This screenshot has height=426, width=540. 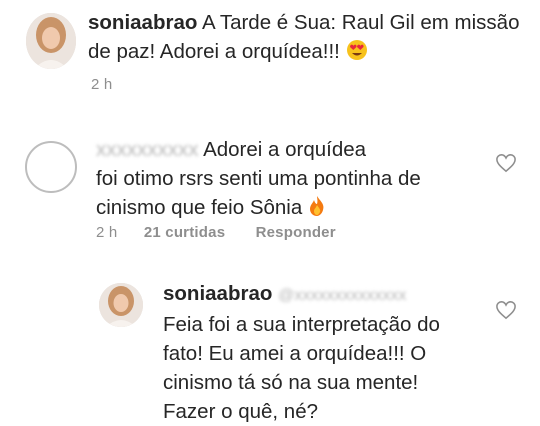 I want to click on like-reply-heart-icon, so click(x=506, y=310).